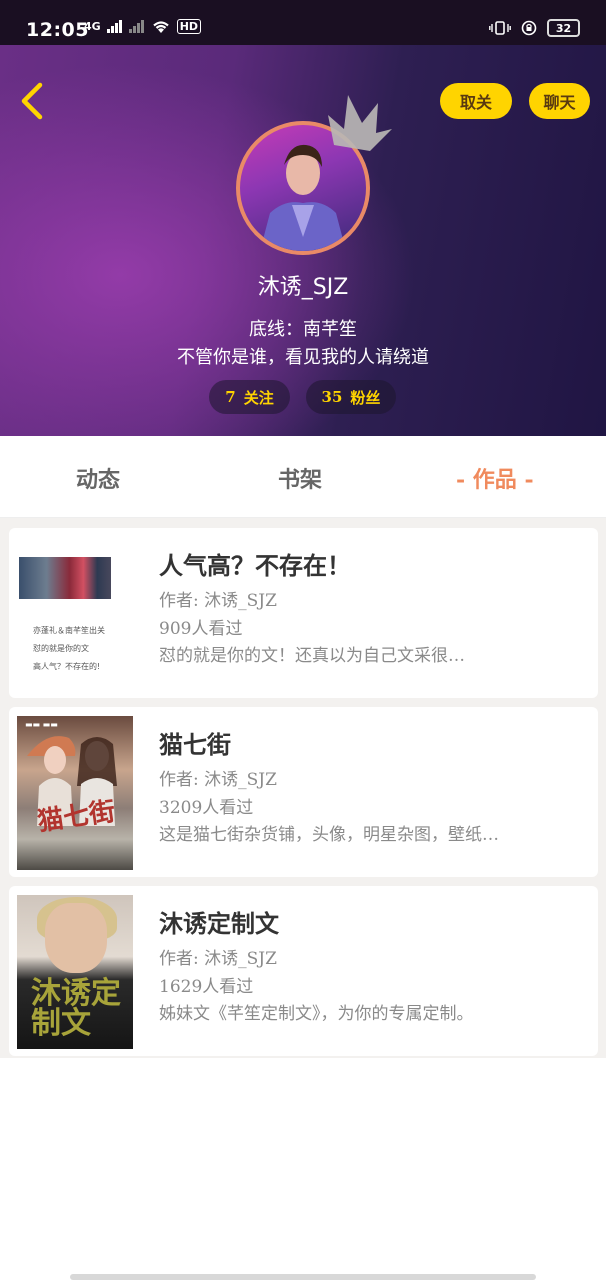  What do you see at coordinates (201, 629) in the screenshot?
I see `work-views: 909人看过` at bounding box center [201, 629].